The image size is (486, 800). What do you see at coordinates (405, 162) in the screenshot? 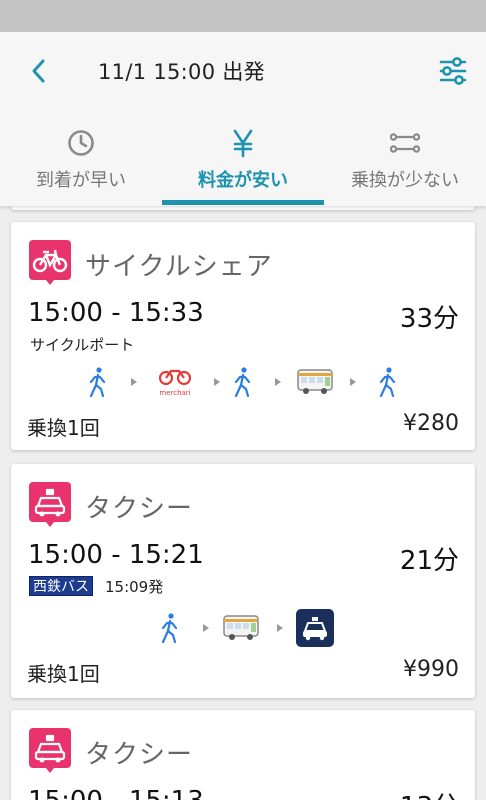
I see `tab-fewest-transfers: 乗換が少ない` at bounding box center [405, 162].